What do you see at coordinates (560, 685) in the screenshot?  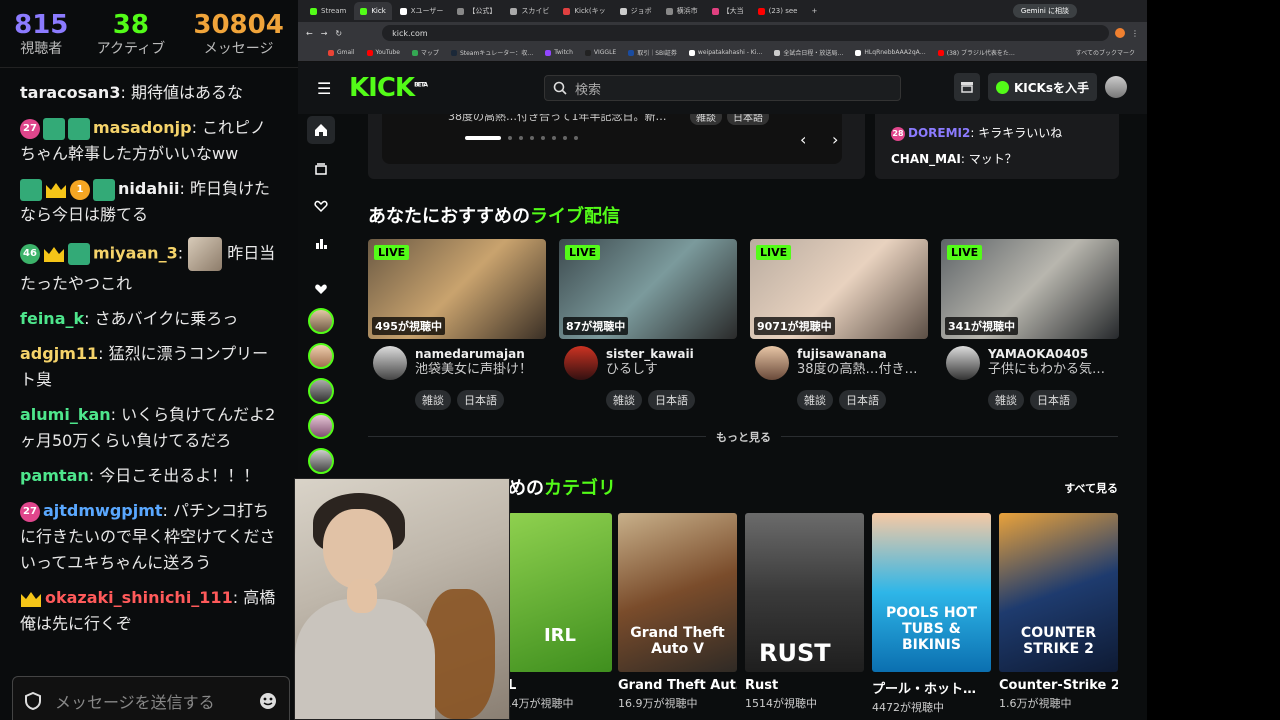 I see `category-name: L` at bounding box center [560, 685].